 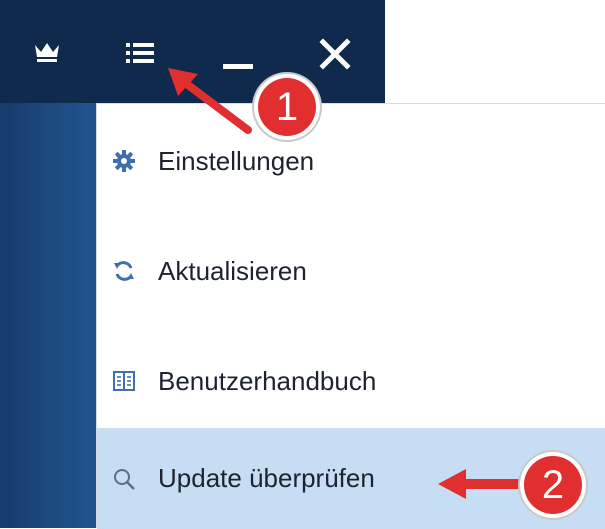 What do you see at coordinates (140, 53) in the screenshot?
I see `hamburger-menu-icon` at bounding box center [140, 53].